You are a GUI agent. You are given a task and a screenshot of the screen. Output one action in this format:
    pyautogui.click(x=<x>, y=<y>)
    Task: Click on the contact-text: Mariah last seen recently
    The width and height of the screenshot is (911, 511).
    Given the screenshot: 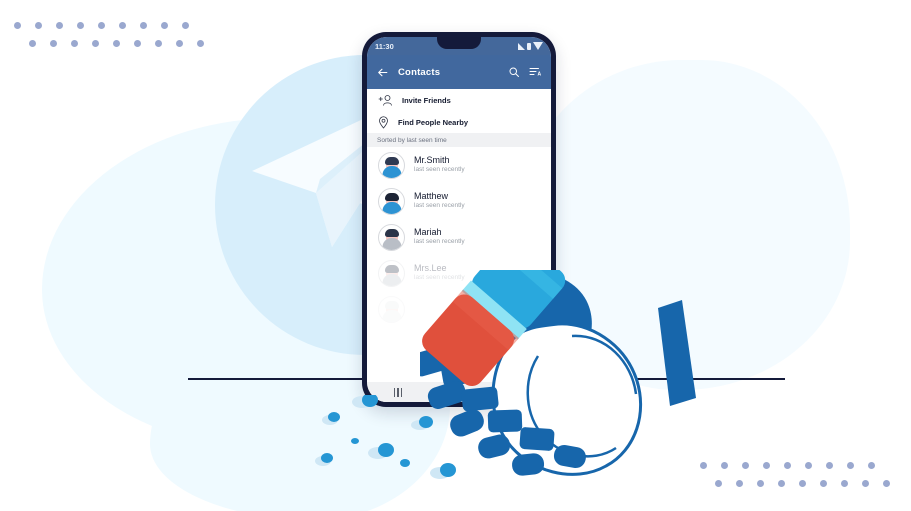 What is the action you would take?
    pyautogui.click(x=439, y=237)
    